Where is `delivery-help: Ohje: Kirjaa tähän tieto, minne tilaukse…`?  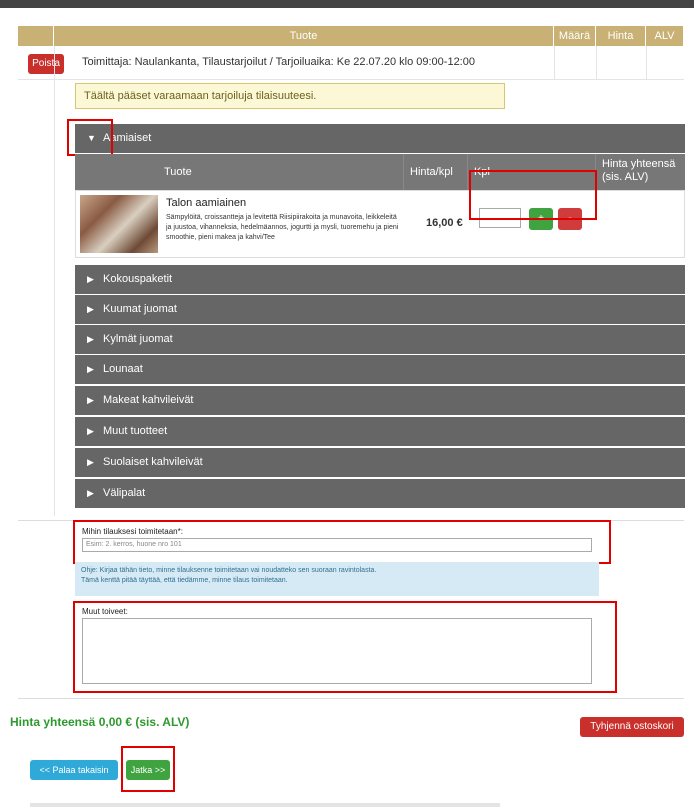
delivery-help: Ohje: Kirjaa tähän tieto, minne tilaukse… is located at coordinates (337, 579).